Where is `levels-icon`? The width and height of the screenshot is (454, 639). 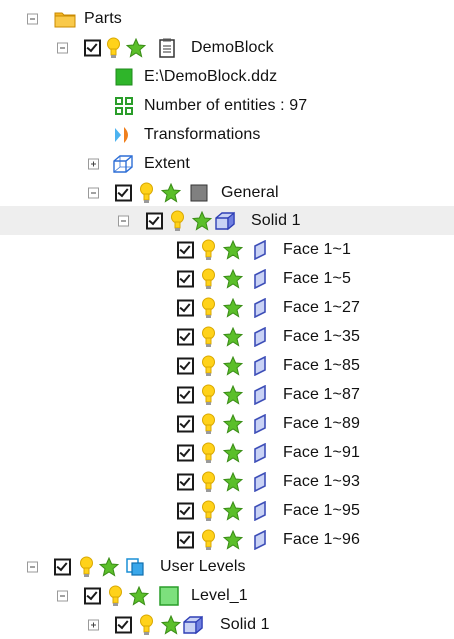 levels-icon is located at coordinates (135, 567).